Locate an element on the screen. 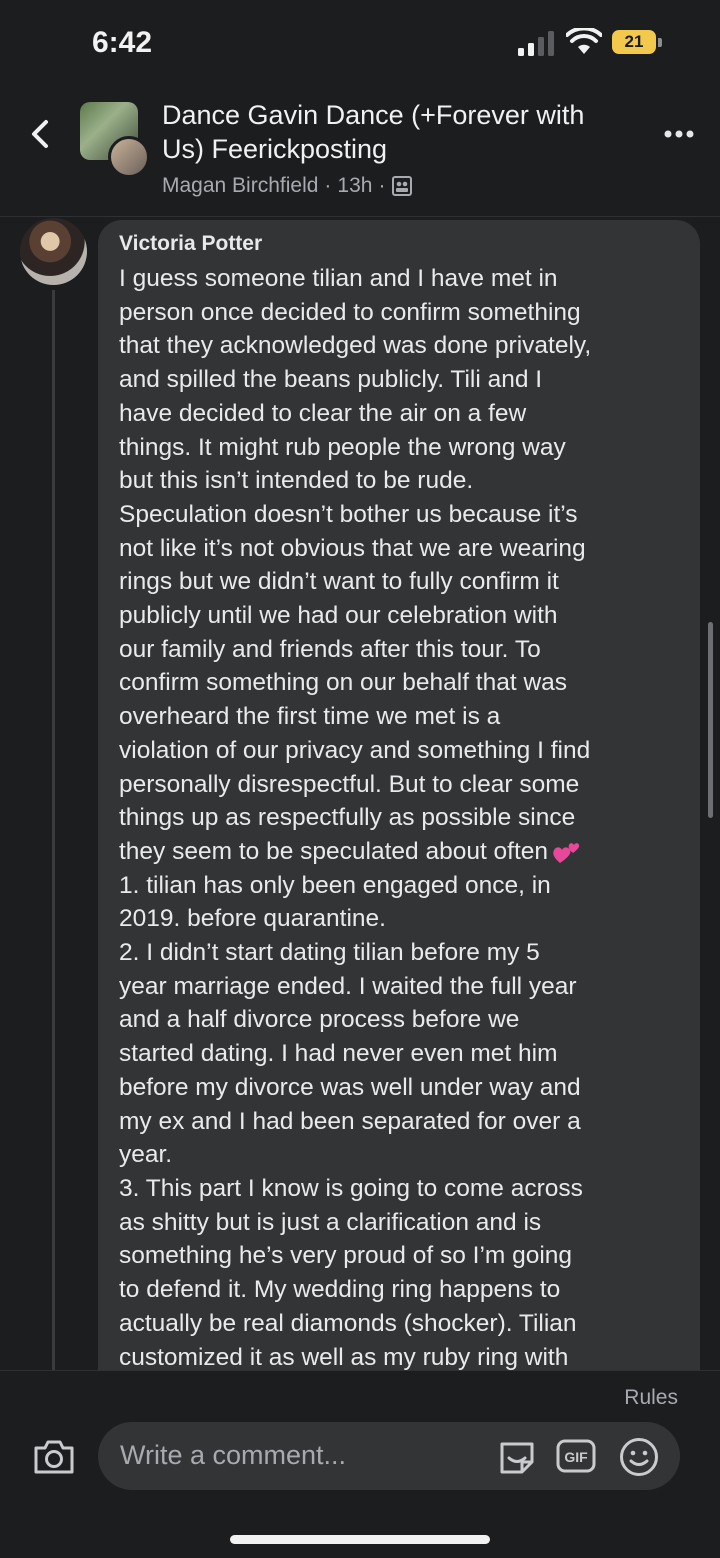  group-title-line-1: Dance Gavin Dance (+Forever with is located at coordinates (373, 115).